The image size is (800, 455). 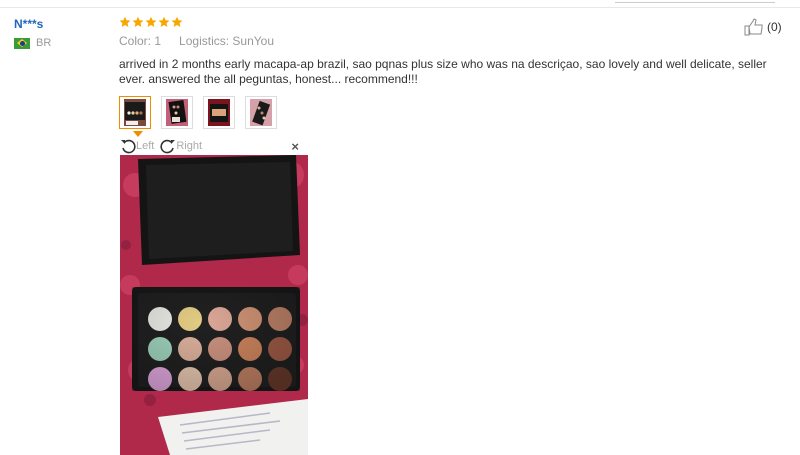 I want to click on top-dropdown-edge, so click(x=695, y=1).